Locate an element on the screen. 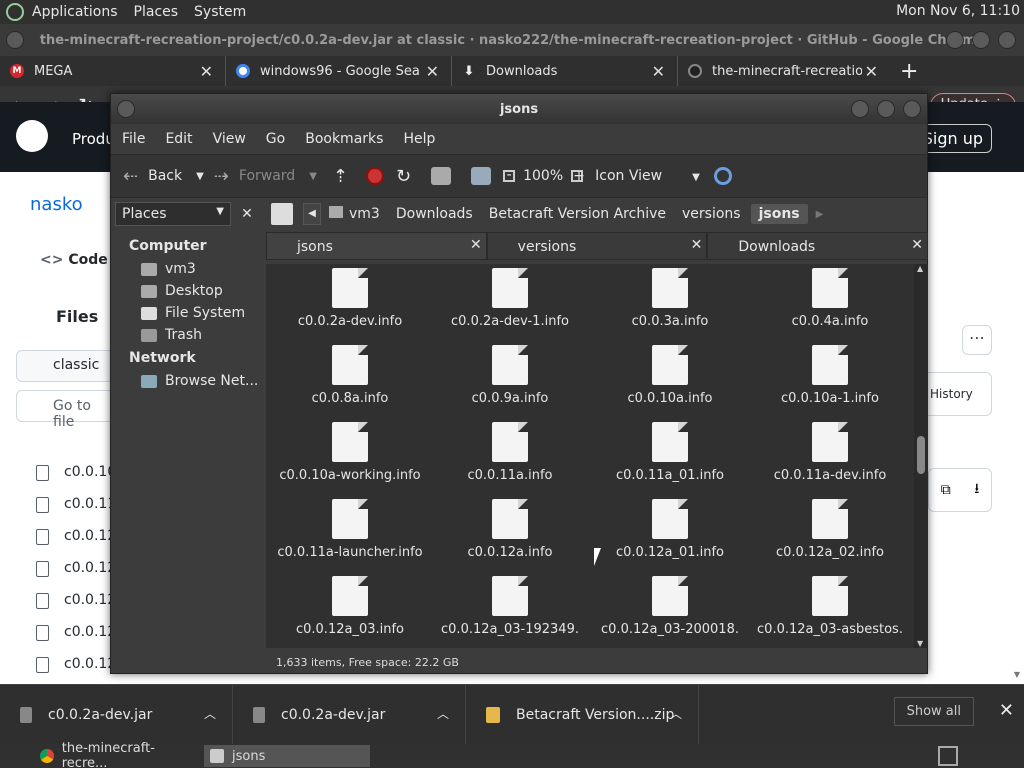 Image resolution: width=1024 pixels, height=768 pixels. breadcrumb-vm3: vm3 is located at coordinates (354, 214).